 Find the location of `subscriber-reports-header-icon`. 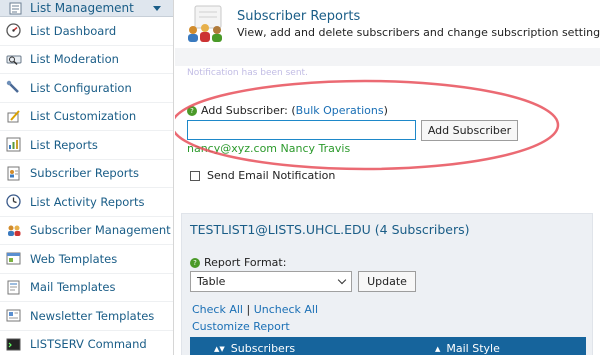

subscriber-reports-header-icon is located at coordinates (205, 23).